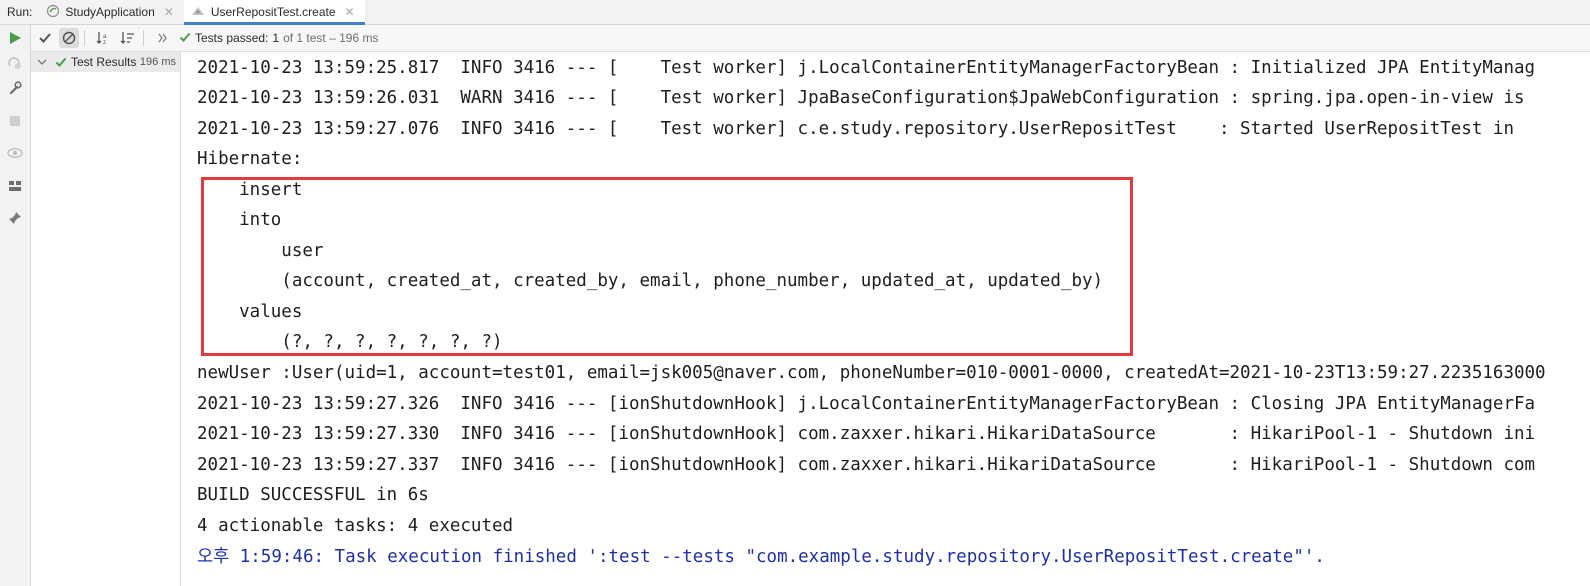 The width and height of the screenshot is (1590, 586). I want to click on tab-label: UserRepositTest.create, so click(273, 12).